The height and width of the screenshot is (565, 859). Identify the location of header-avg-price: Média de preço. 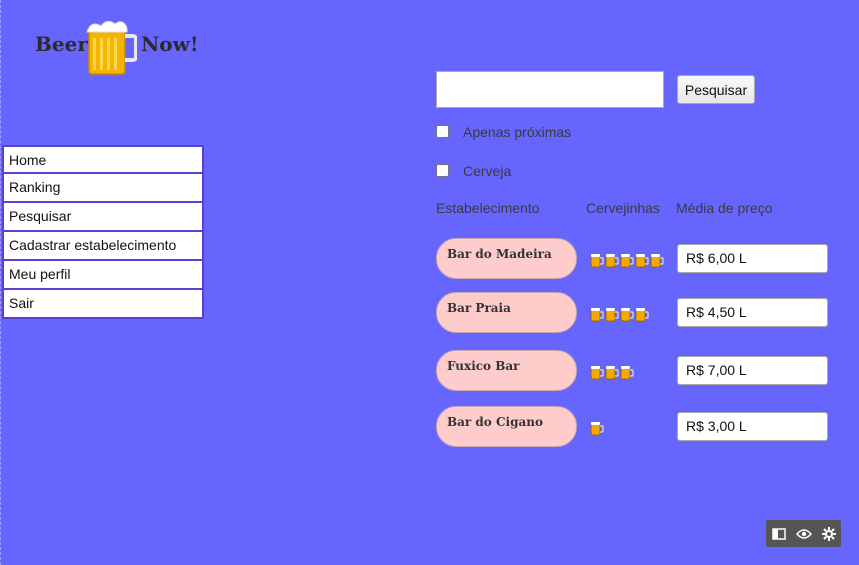
(724, 208).